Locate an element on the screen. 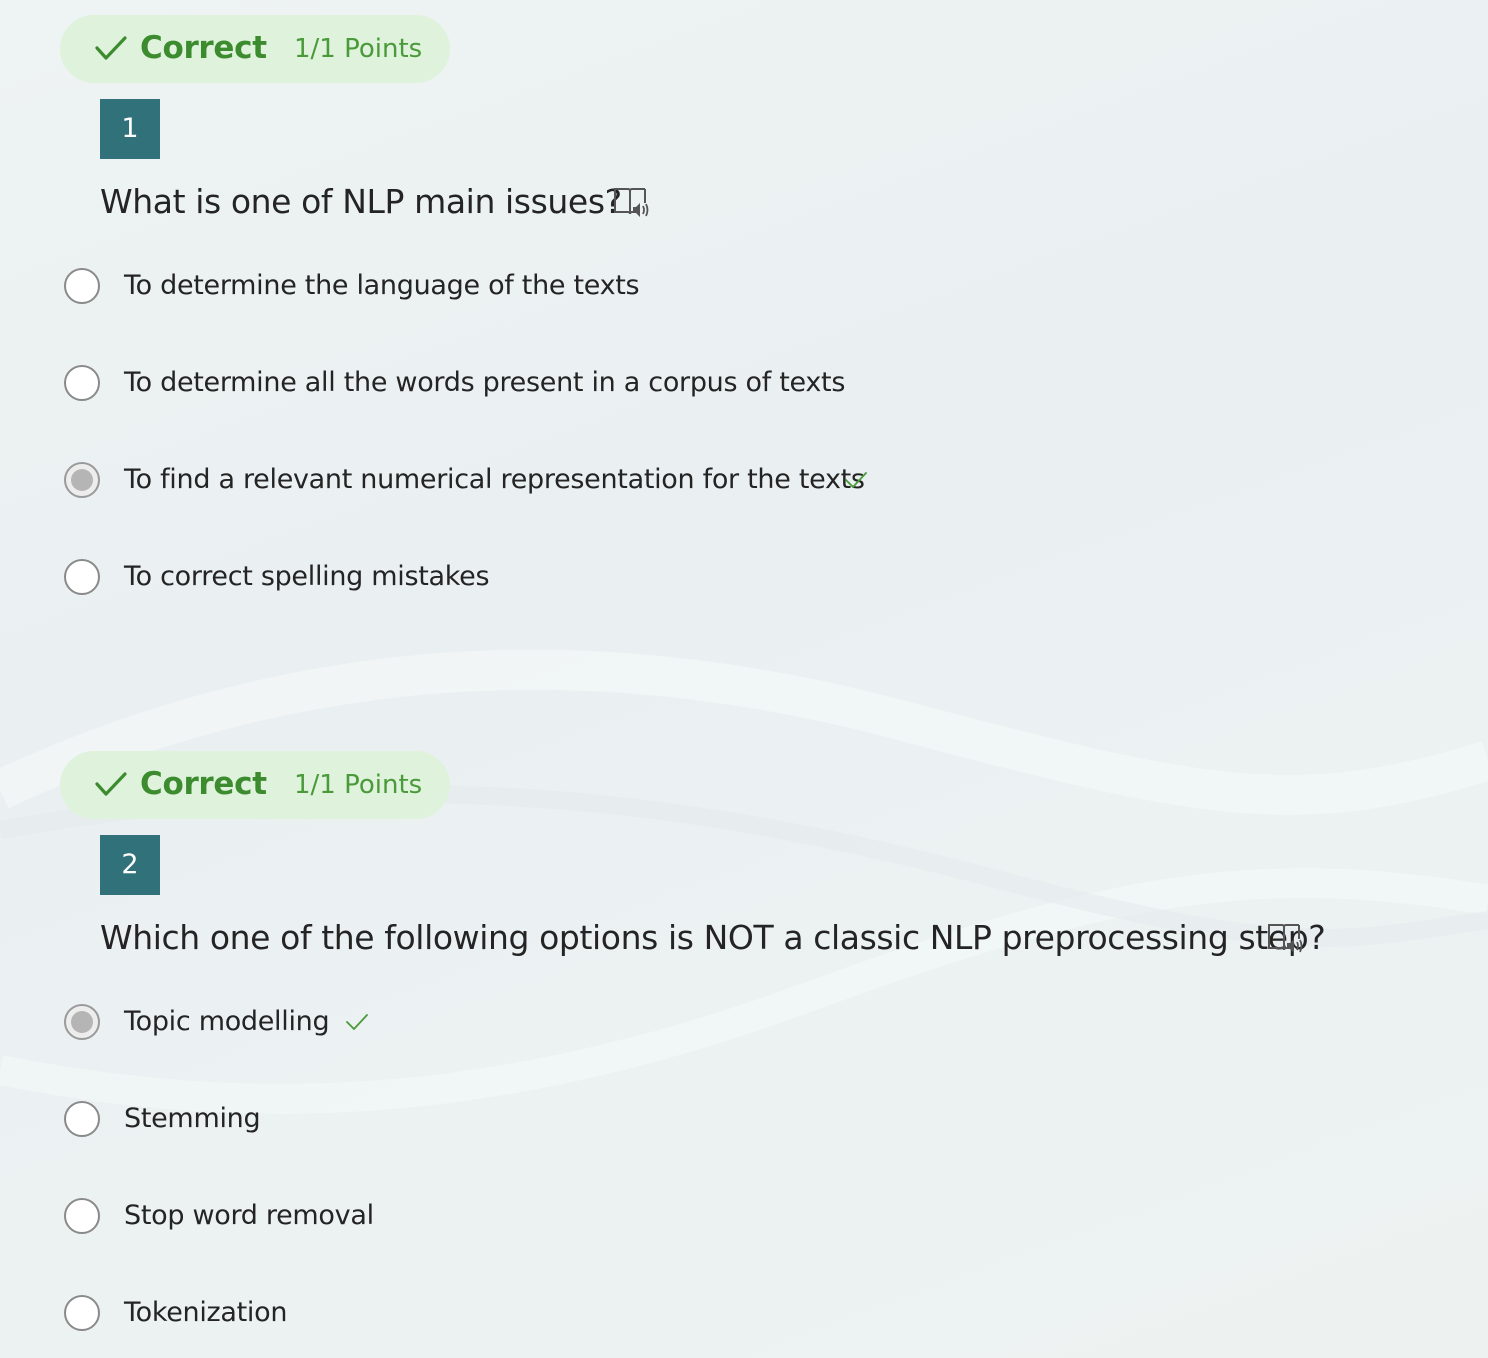 This screenshot has width=1488, height=1358. option-label: Stop word removal is located at coordinates (249, 1215).